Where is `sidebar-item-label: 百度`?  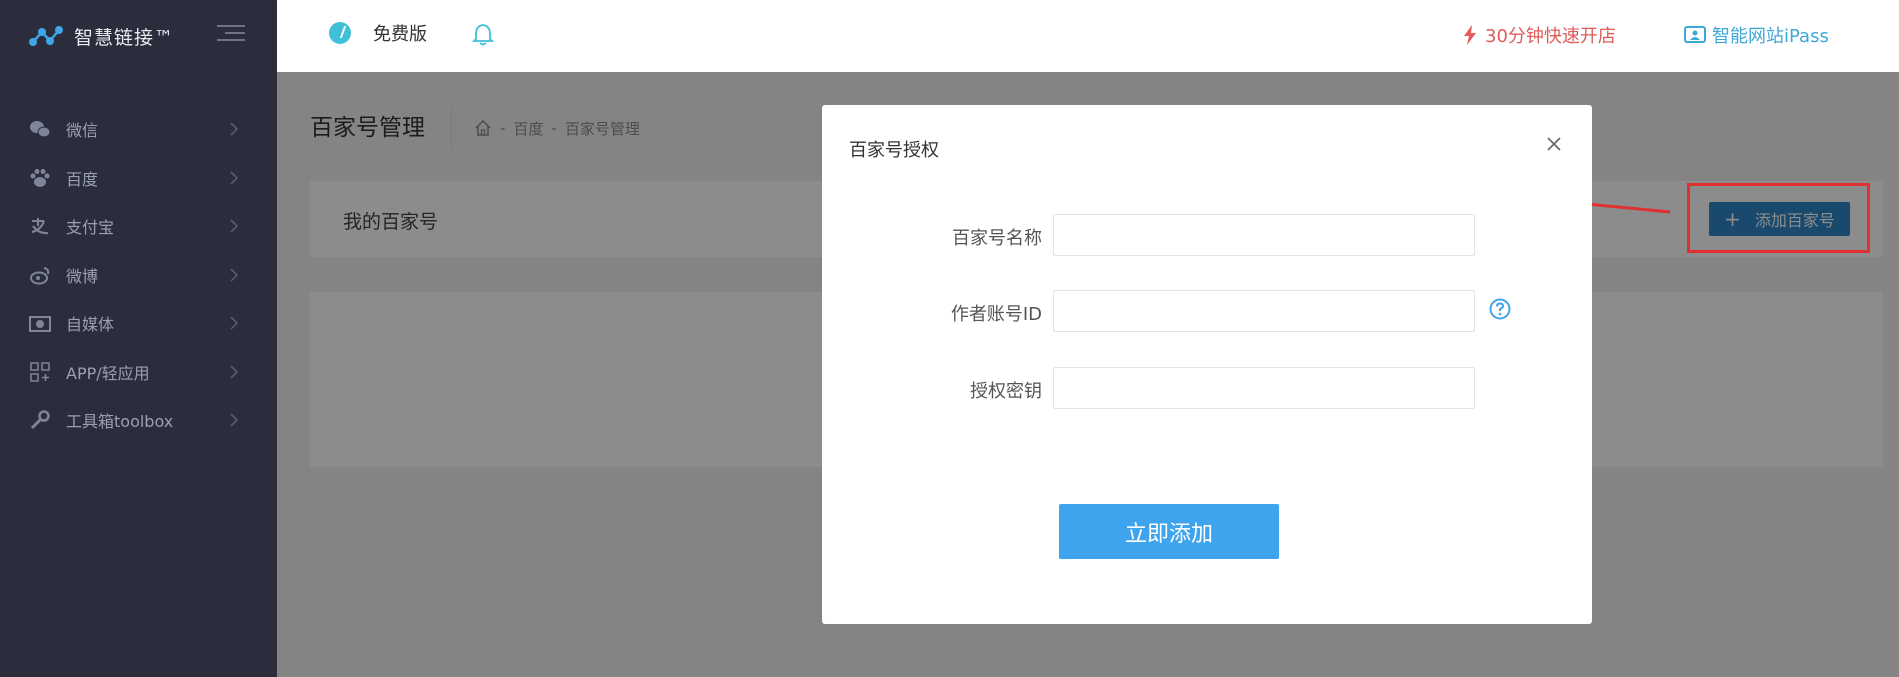
sidebar-item-label: 百度 is located at coordinates (82, 179).